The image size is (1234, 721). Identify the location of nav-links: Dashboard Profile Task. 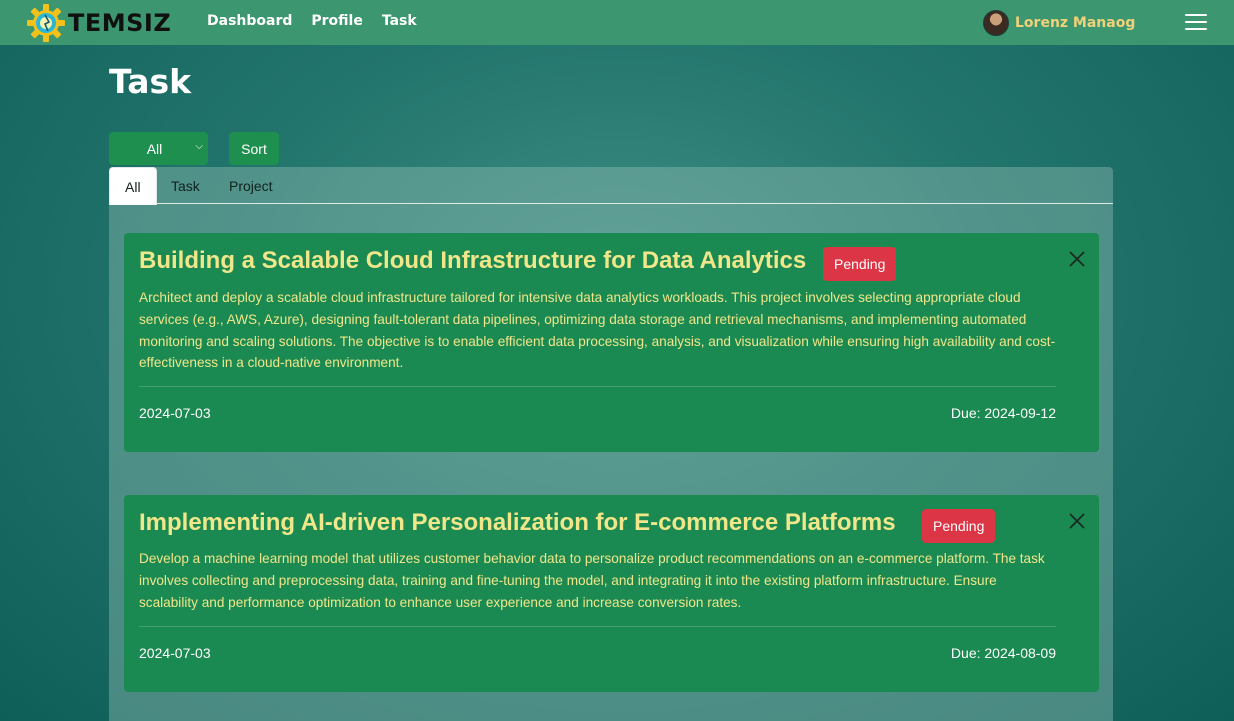
(312, 21).